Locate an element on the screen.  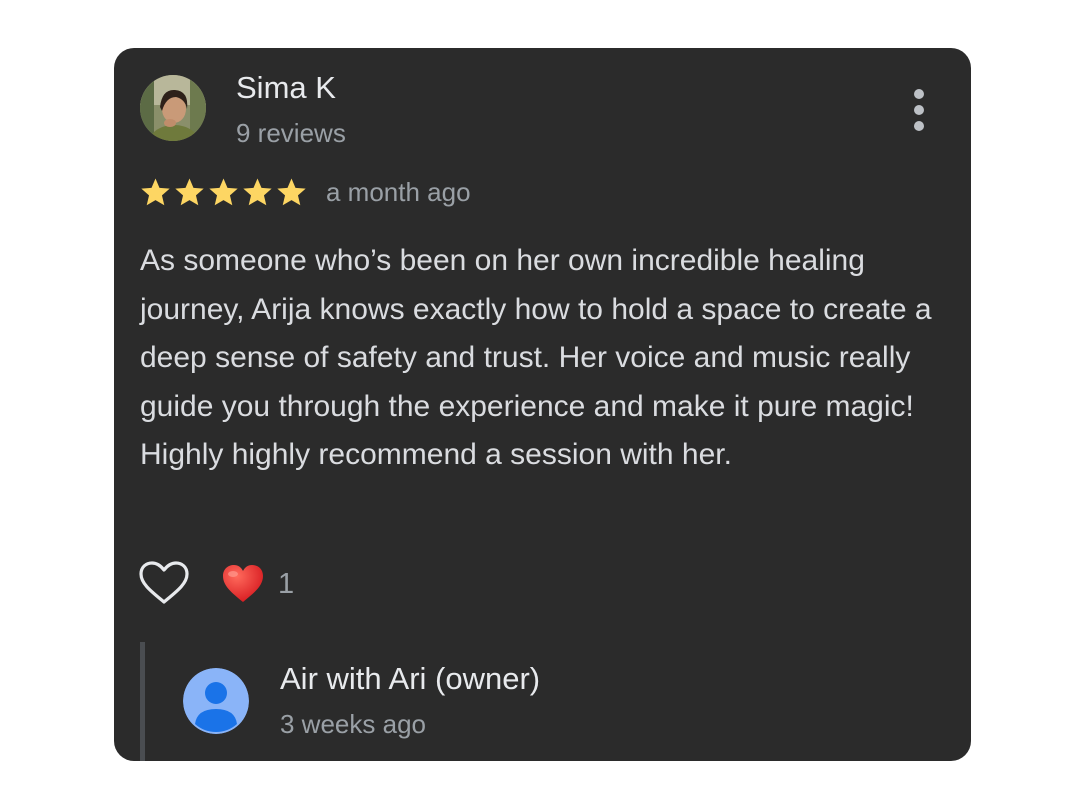
reviewer-photo is located at coordinates (173, 108).